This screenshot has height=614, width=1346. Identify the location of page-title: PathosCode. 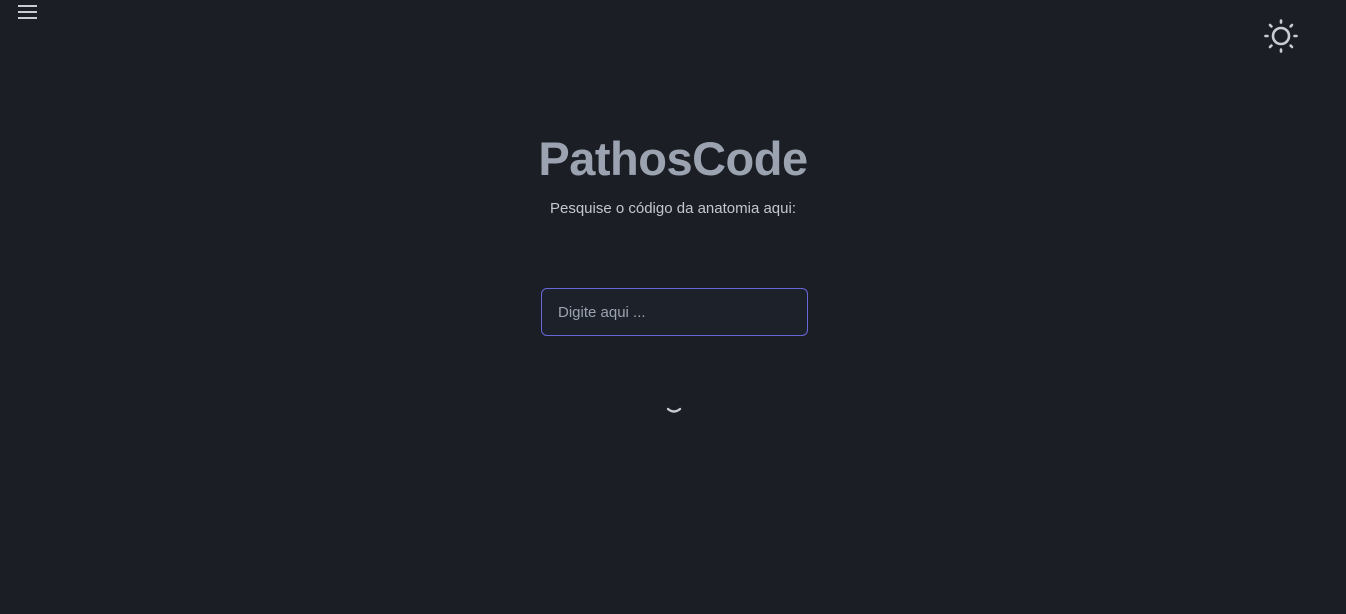
(673, 158).